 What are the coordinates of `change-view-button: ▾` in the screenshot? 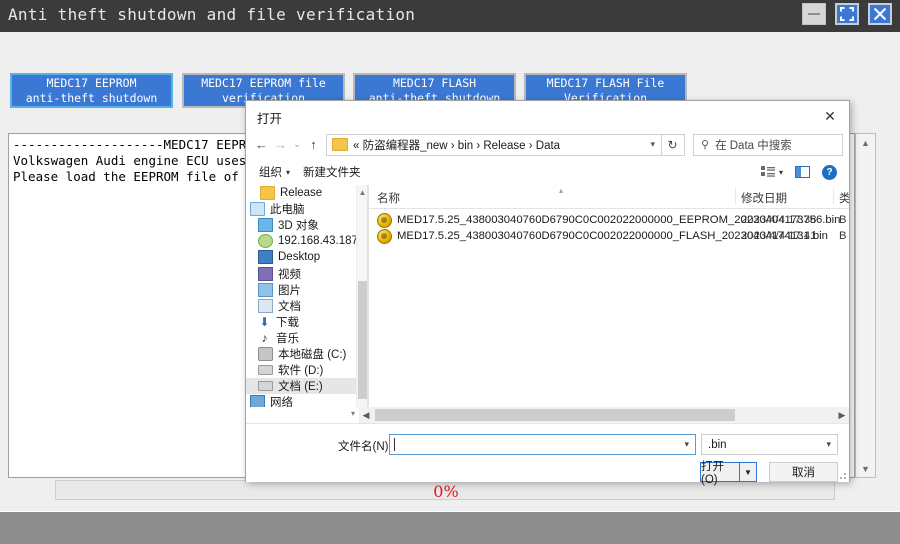 It's located at (771, 172).